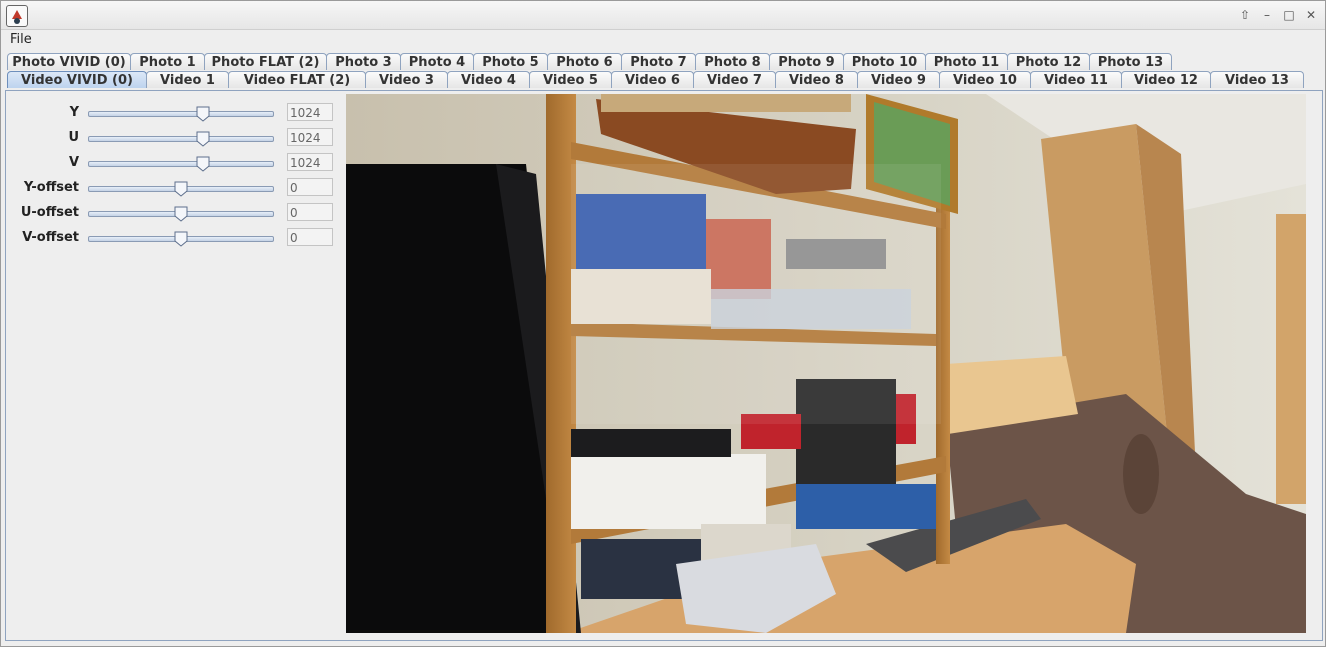 This screenshot has width=1326, height=647. I want to click on video-tab-12: Video 12, so click(1166, 79).